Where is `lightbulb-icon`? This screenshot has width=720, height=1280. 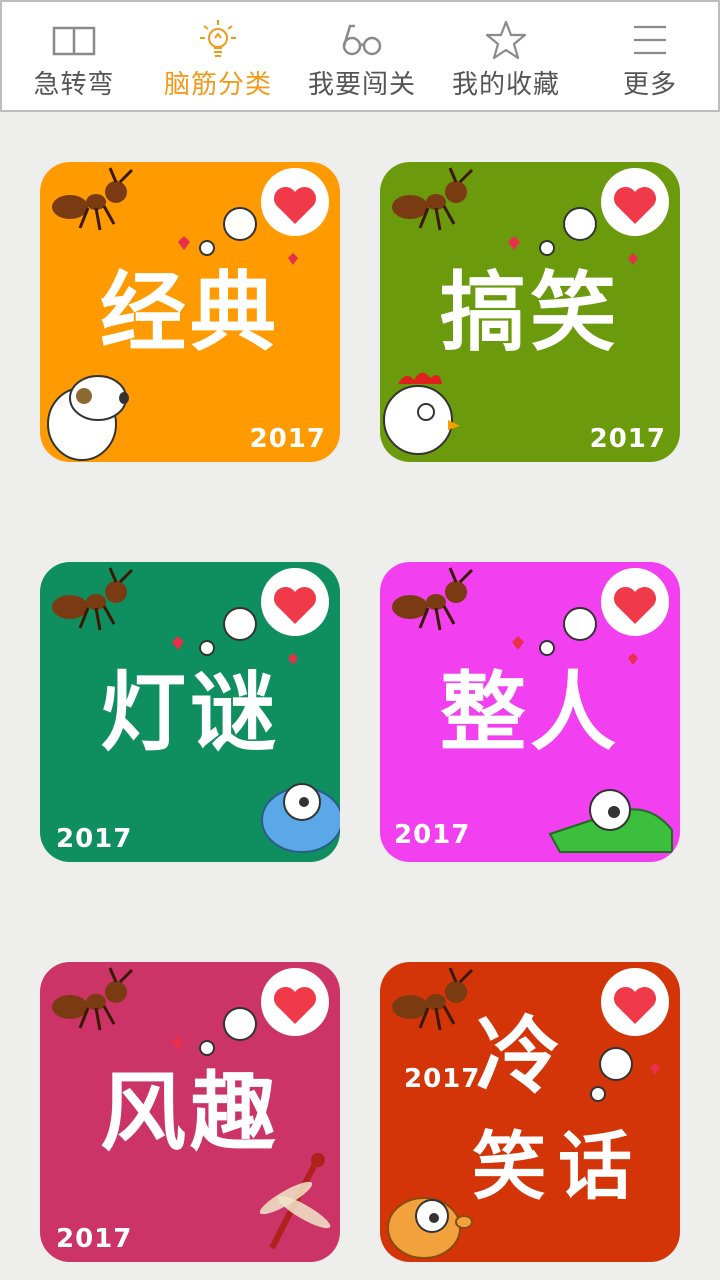
lightbulb-icon is located at coordinates (218, 38).